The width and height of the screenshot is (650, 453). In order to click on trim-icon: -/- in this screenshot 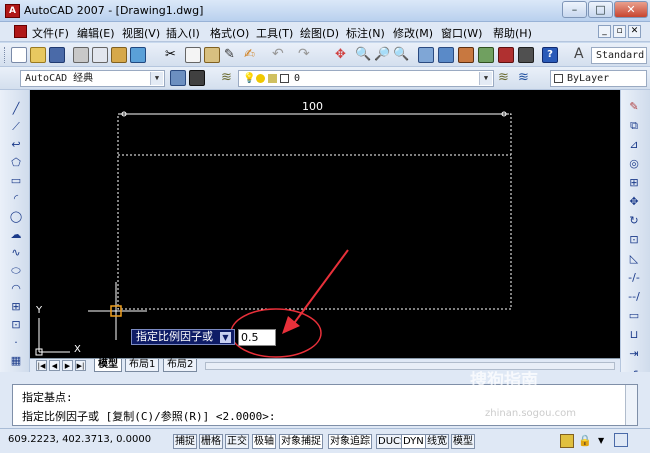, I will do `click(634, 278)`.